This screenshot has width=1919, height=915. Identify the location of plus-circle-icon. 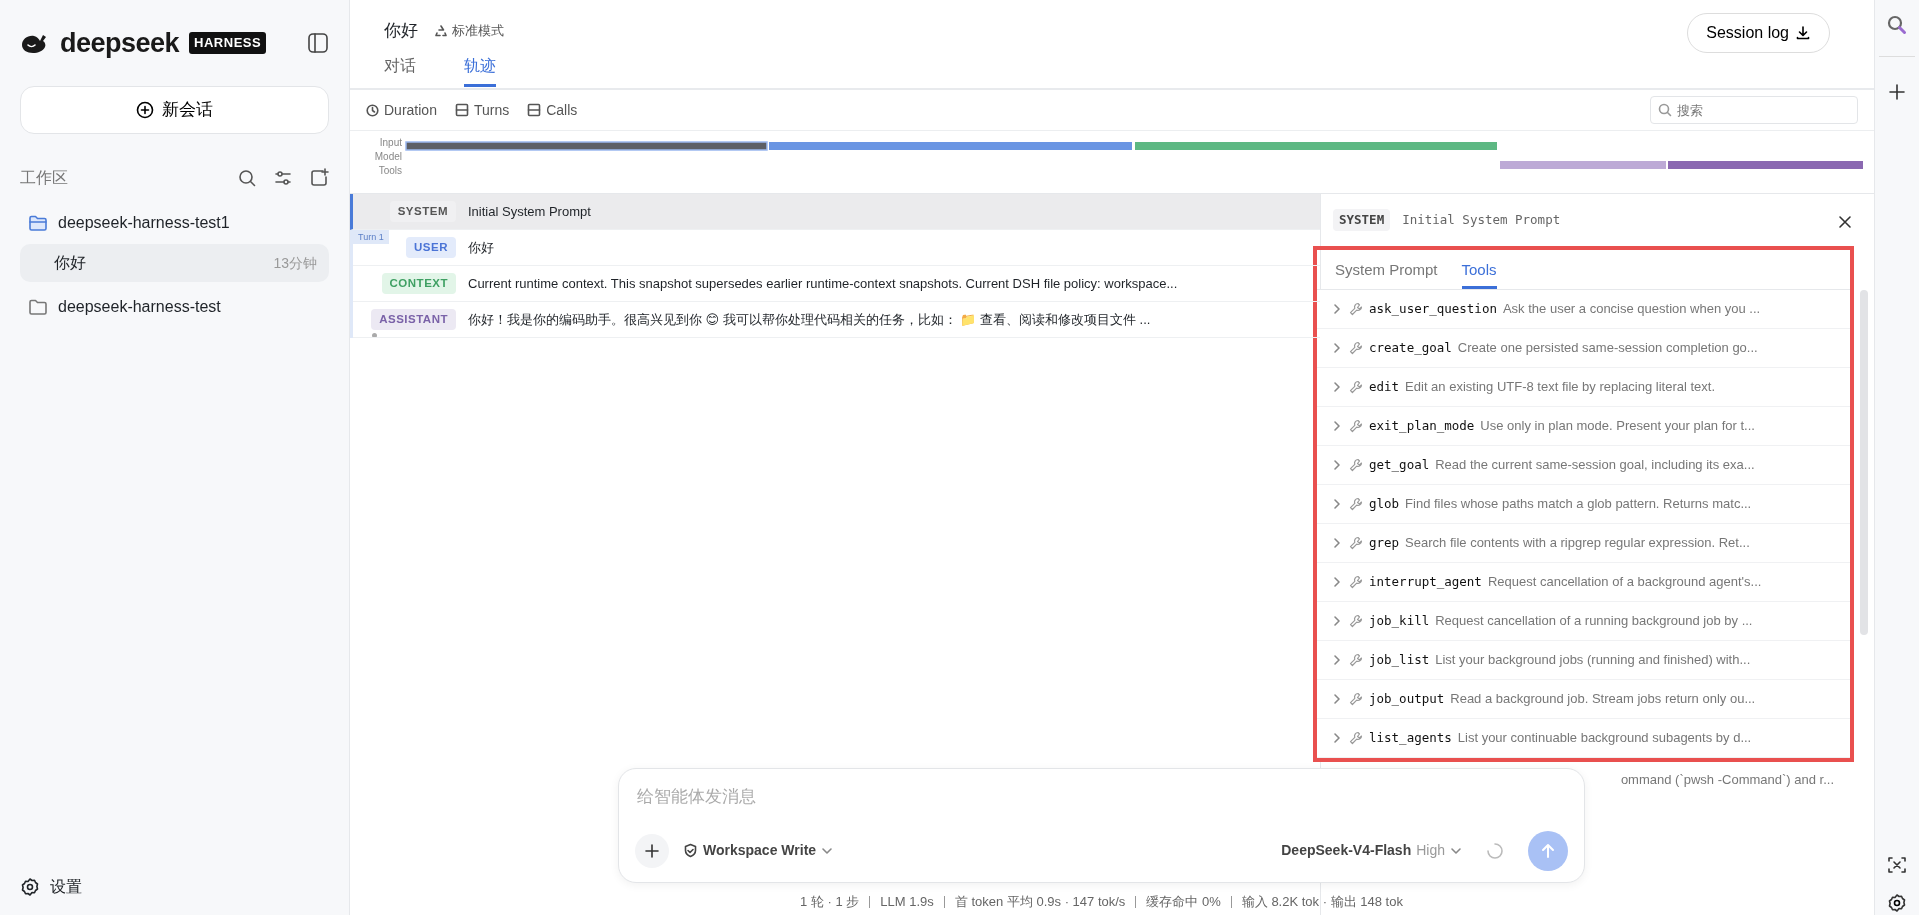
(145, 110).